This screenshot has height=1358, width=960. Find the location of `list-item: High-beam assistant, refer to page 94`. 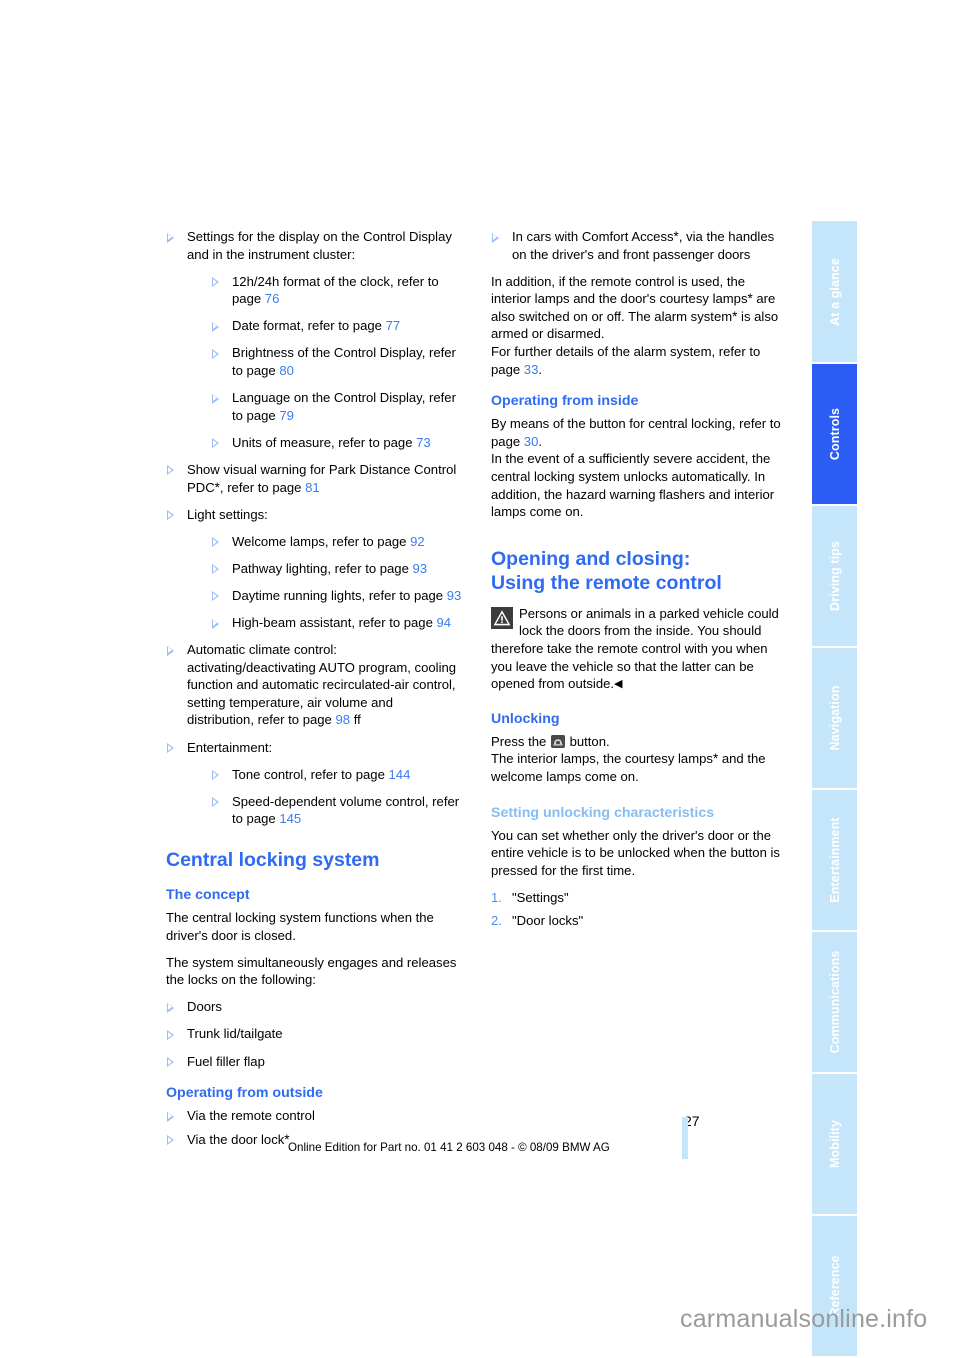

list-item: High-beam assistant, refer to page 94 is located at coordinates (336, 623).